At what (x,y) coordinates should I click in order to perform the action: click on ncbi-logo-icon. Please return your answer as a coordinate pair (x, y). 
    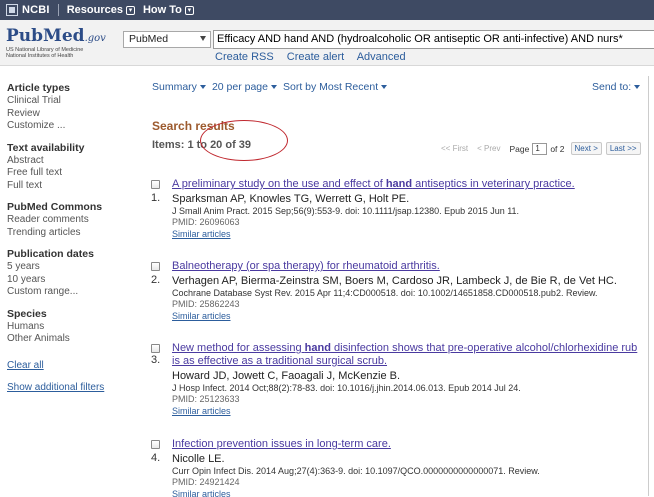
    Looking at the image, I should click on (12, 10).